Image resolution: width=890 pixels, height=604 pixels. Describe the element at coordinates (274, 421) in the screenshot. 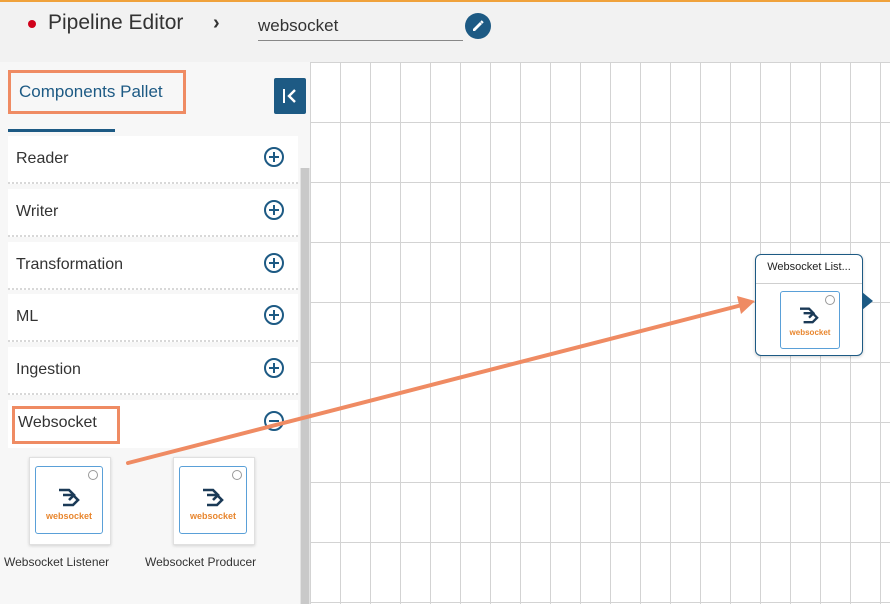

I see `collapse-minus-icon` at that location.